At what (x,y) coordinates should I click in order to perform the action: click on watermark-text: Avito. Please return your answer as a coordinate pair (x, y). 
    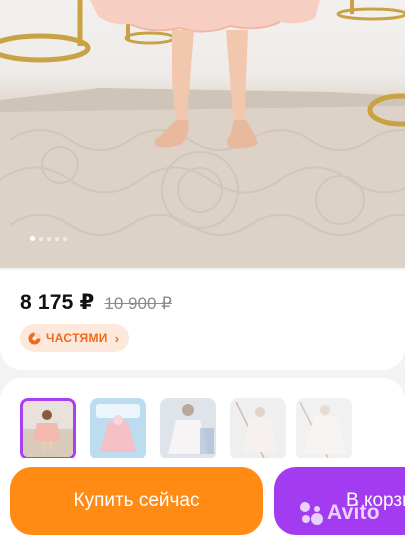
    Looking at the image, I should click on (353, 512).